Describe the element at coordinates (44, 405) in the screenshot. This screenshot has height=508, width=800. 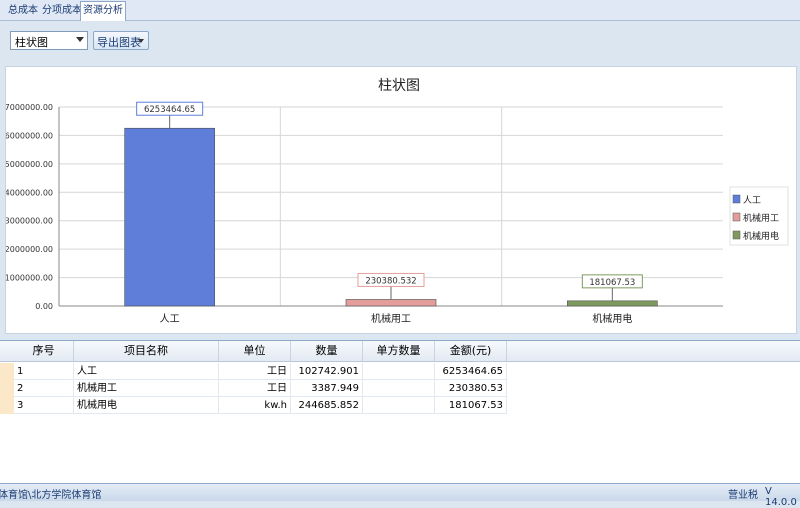
I see `table-cell: 3` at that location.